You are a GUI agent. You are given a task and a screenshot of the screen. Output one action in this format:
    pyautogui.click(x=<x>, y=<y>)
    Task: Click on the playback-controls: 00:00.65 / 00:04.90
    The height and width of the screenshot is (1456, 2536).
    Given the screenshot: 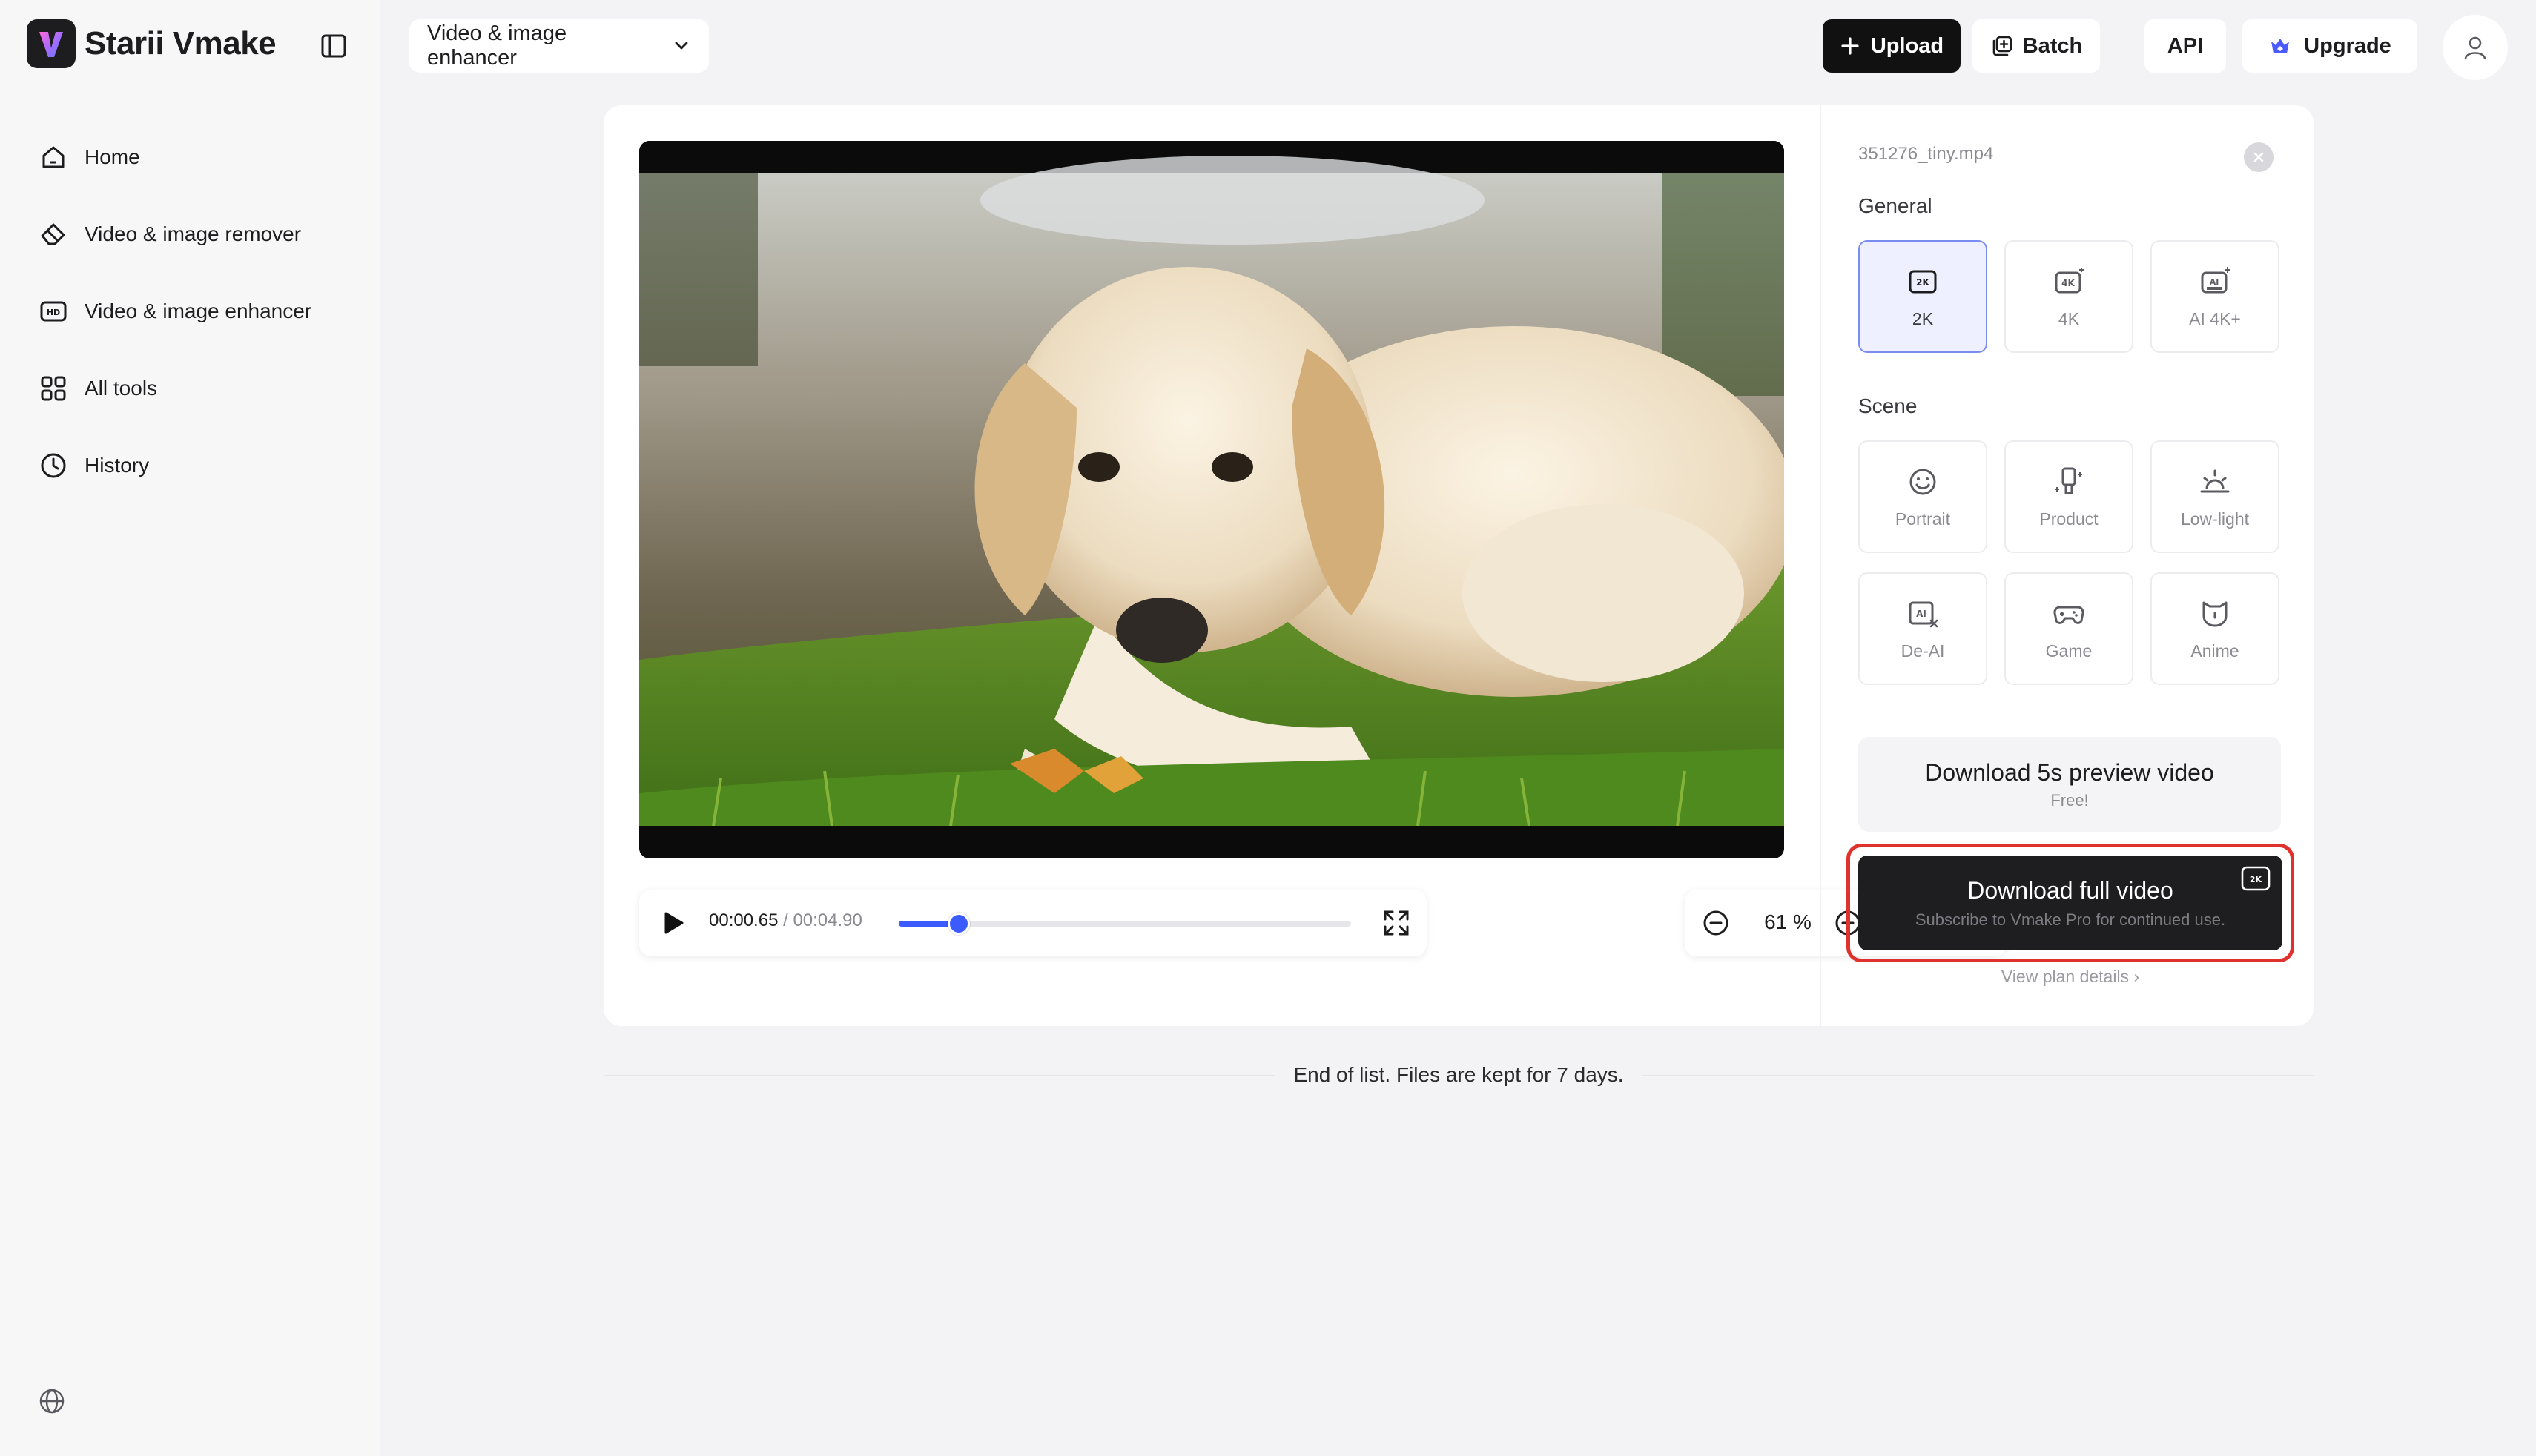 What is the action you would take?
    pyautogui.click(x=1033, y=923)
    